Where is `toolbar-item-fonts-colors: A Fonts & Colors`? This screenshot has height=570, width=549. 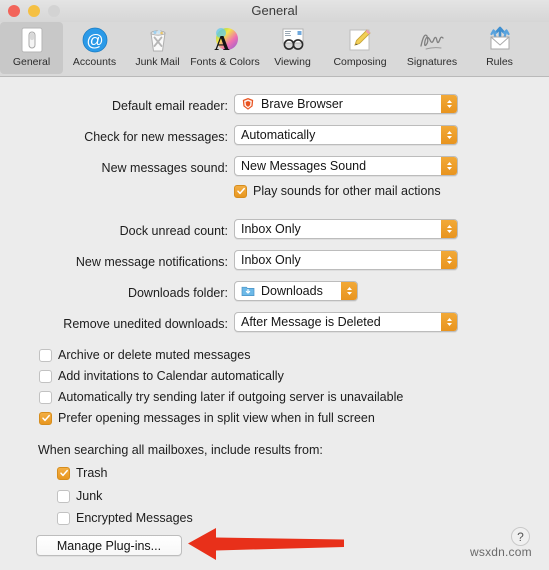
toolbar-item-fonts-colors: A Fonts & Colors is located at coordinates (225, 48).